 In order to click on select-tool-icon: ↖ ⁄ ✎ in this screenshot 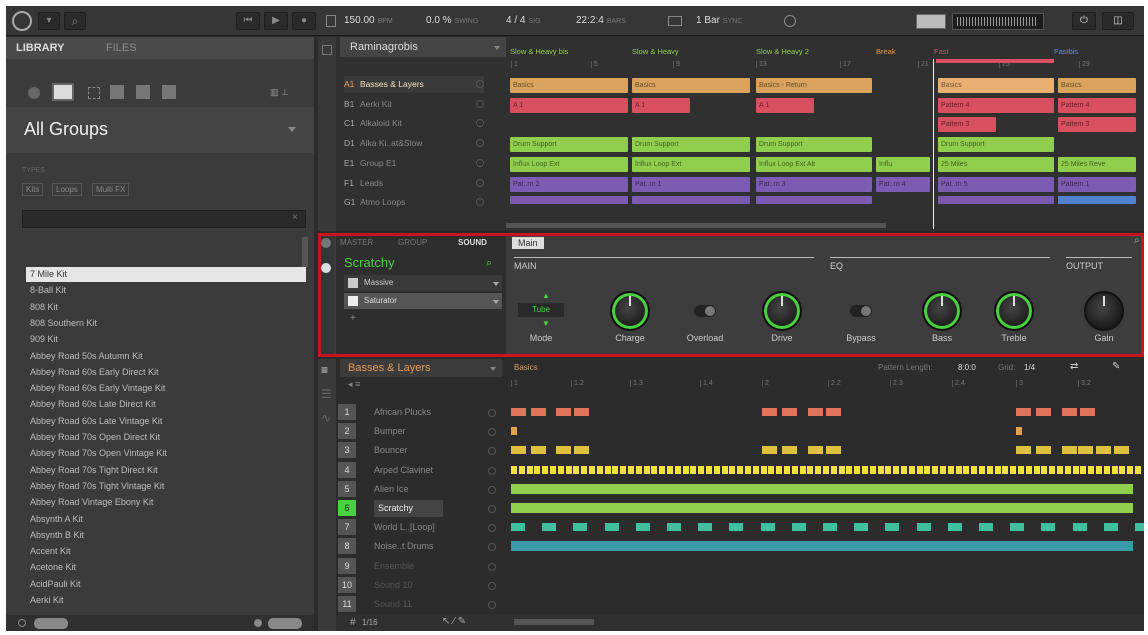, I will do `click(454, 621)`.